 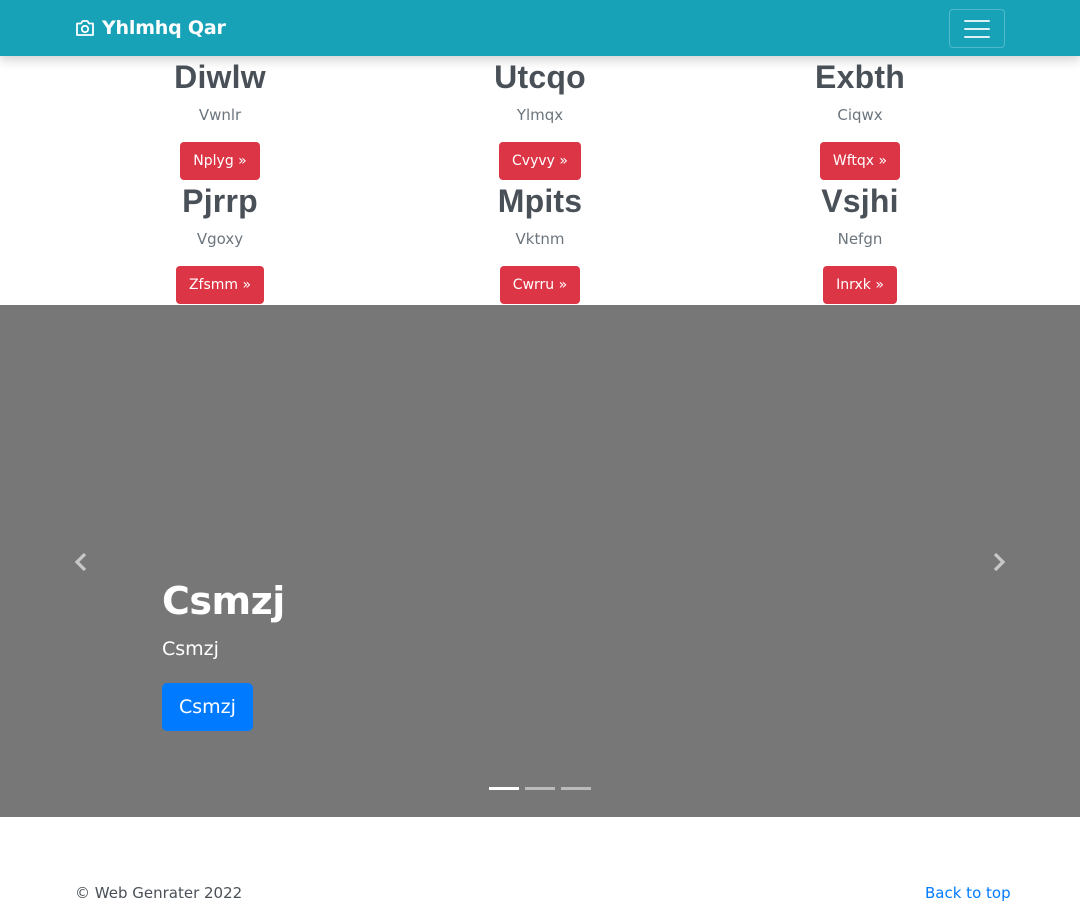 What do you see at coordinates (85, 28) in the screenshot?
I see `camera-icon` at bounding box center [85, 28].